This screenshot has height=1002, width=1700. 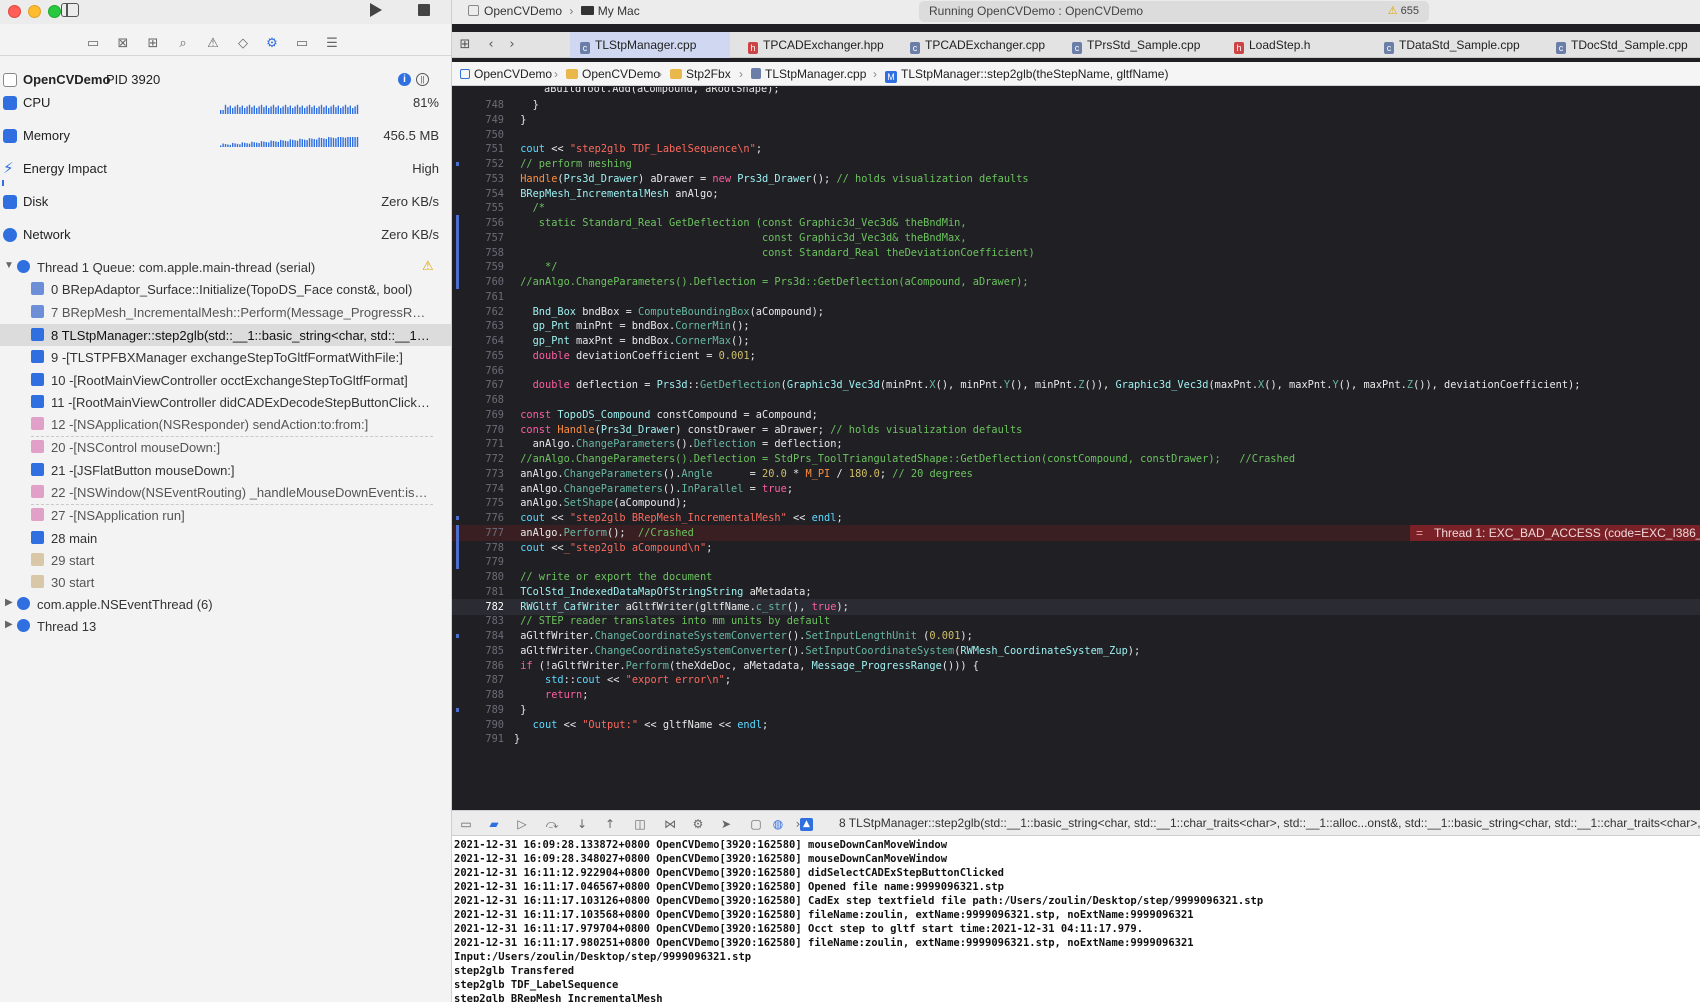 I want to click on issue-warning-icon: ⚠, so click(x=213, y=44).